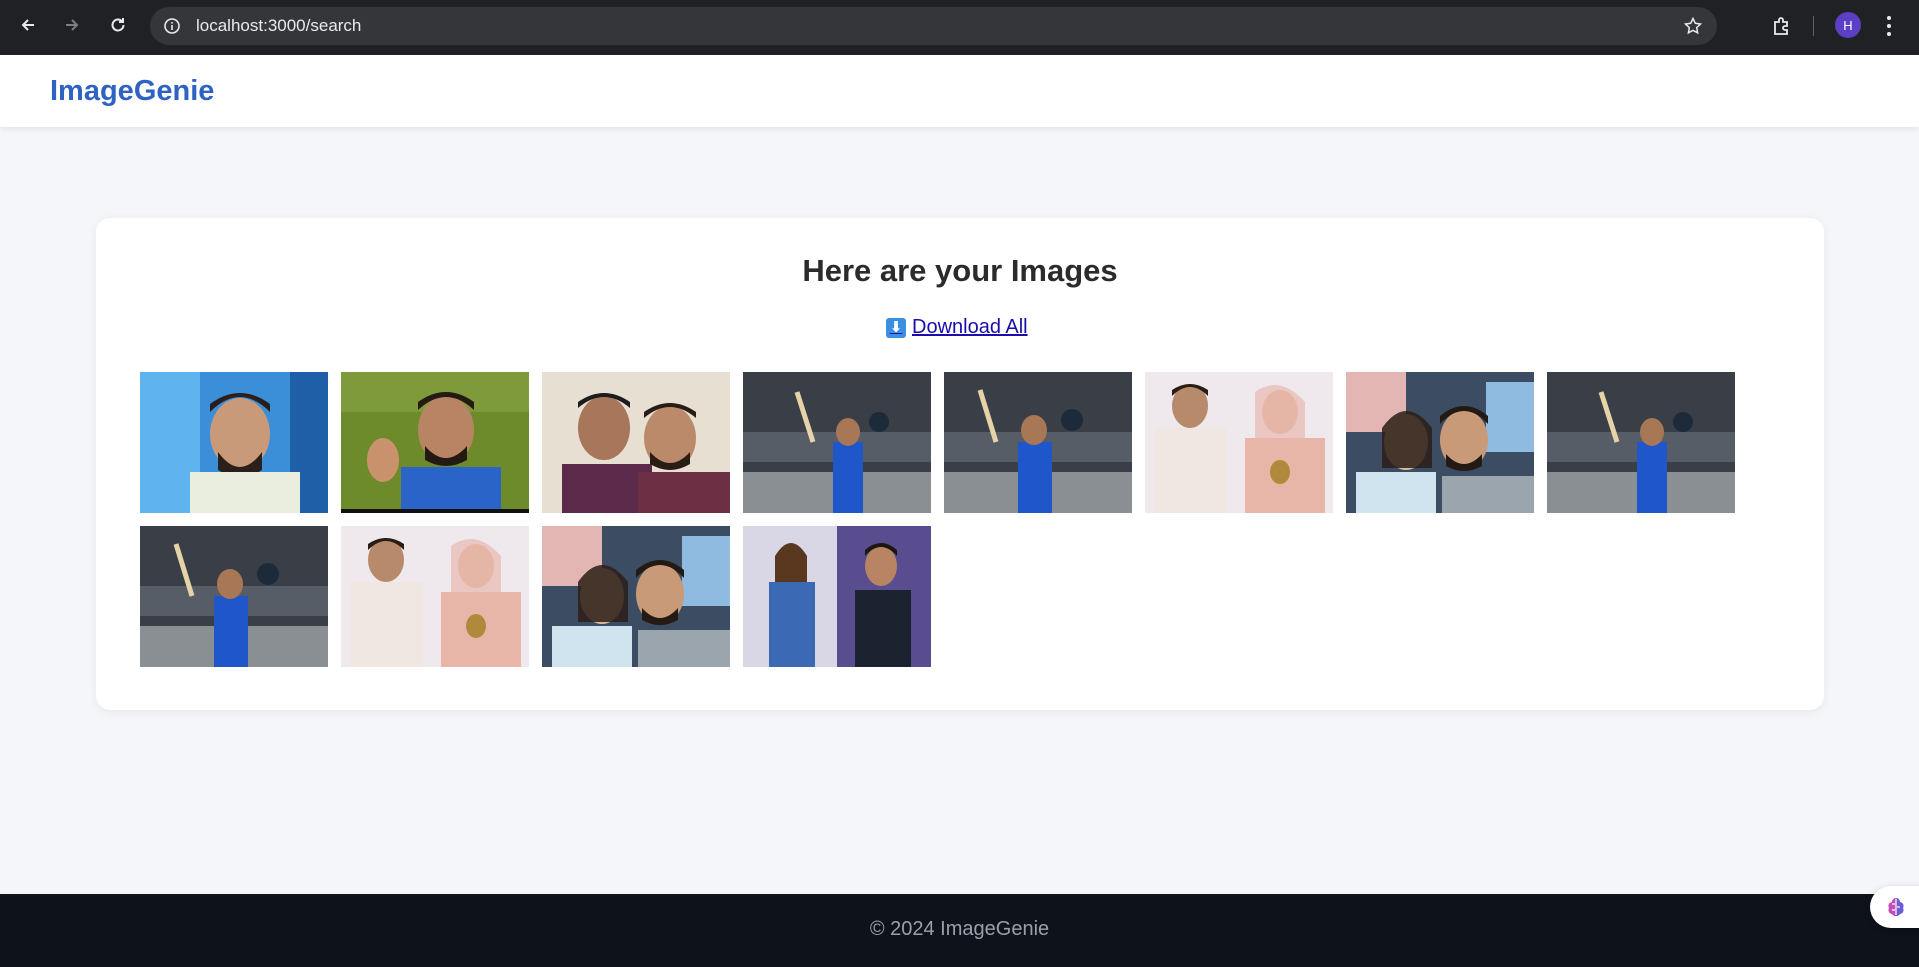 The width and height of the screenshot is (1919, 967). Describe the element at coordinates (896, 327) in the screenshot. I see `download-arrow-icon: ⬇` at that location.